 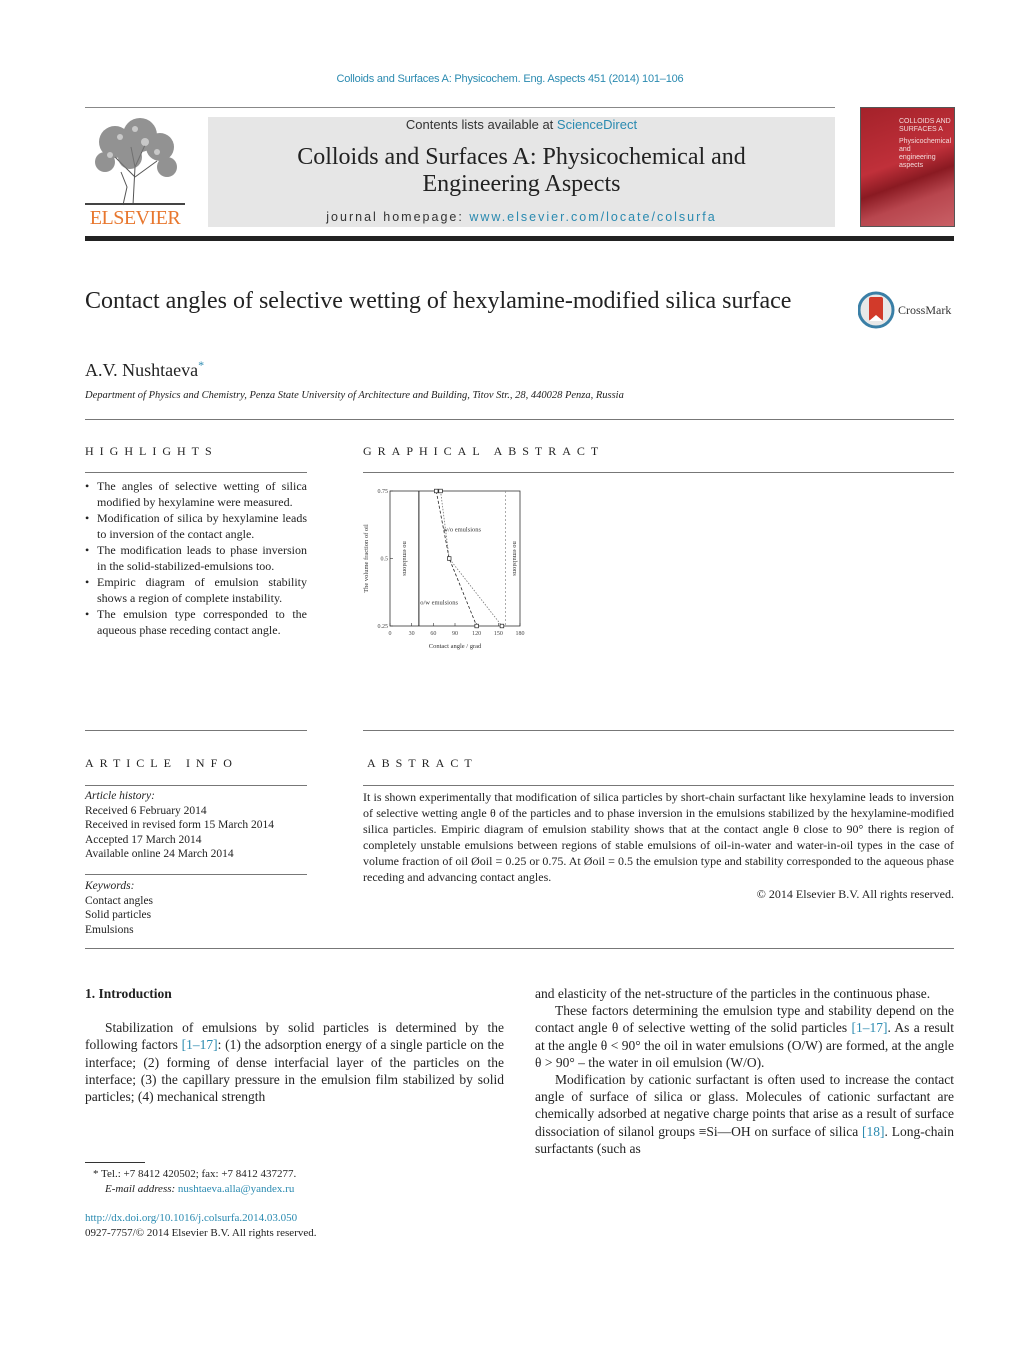 What do you see at coordinates (433, 634) in the screenshot?
I see `x-tick-label: 60` at bounding box center [433, 634].